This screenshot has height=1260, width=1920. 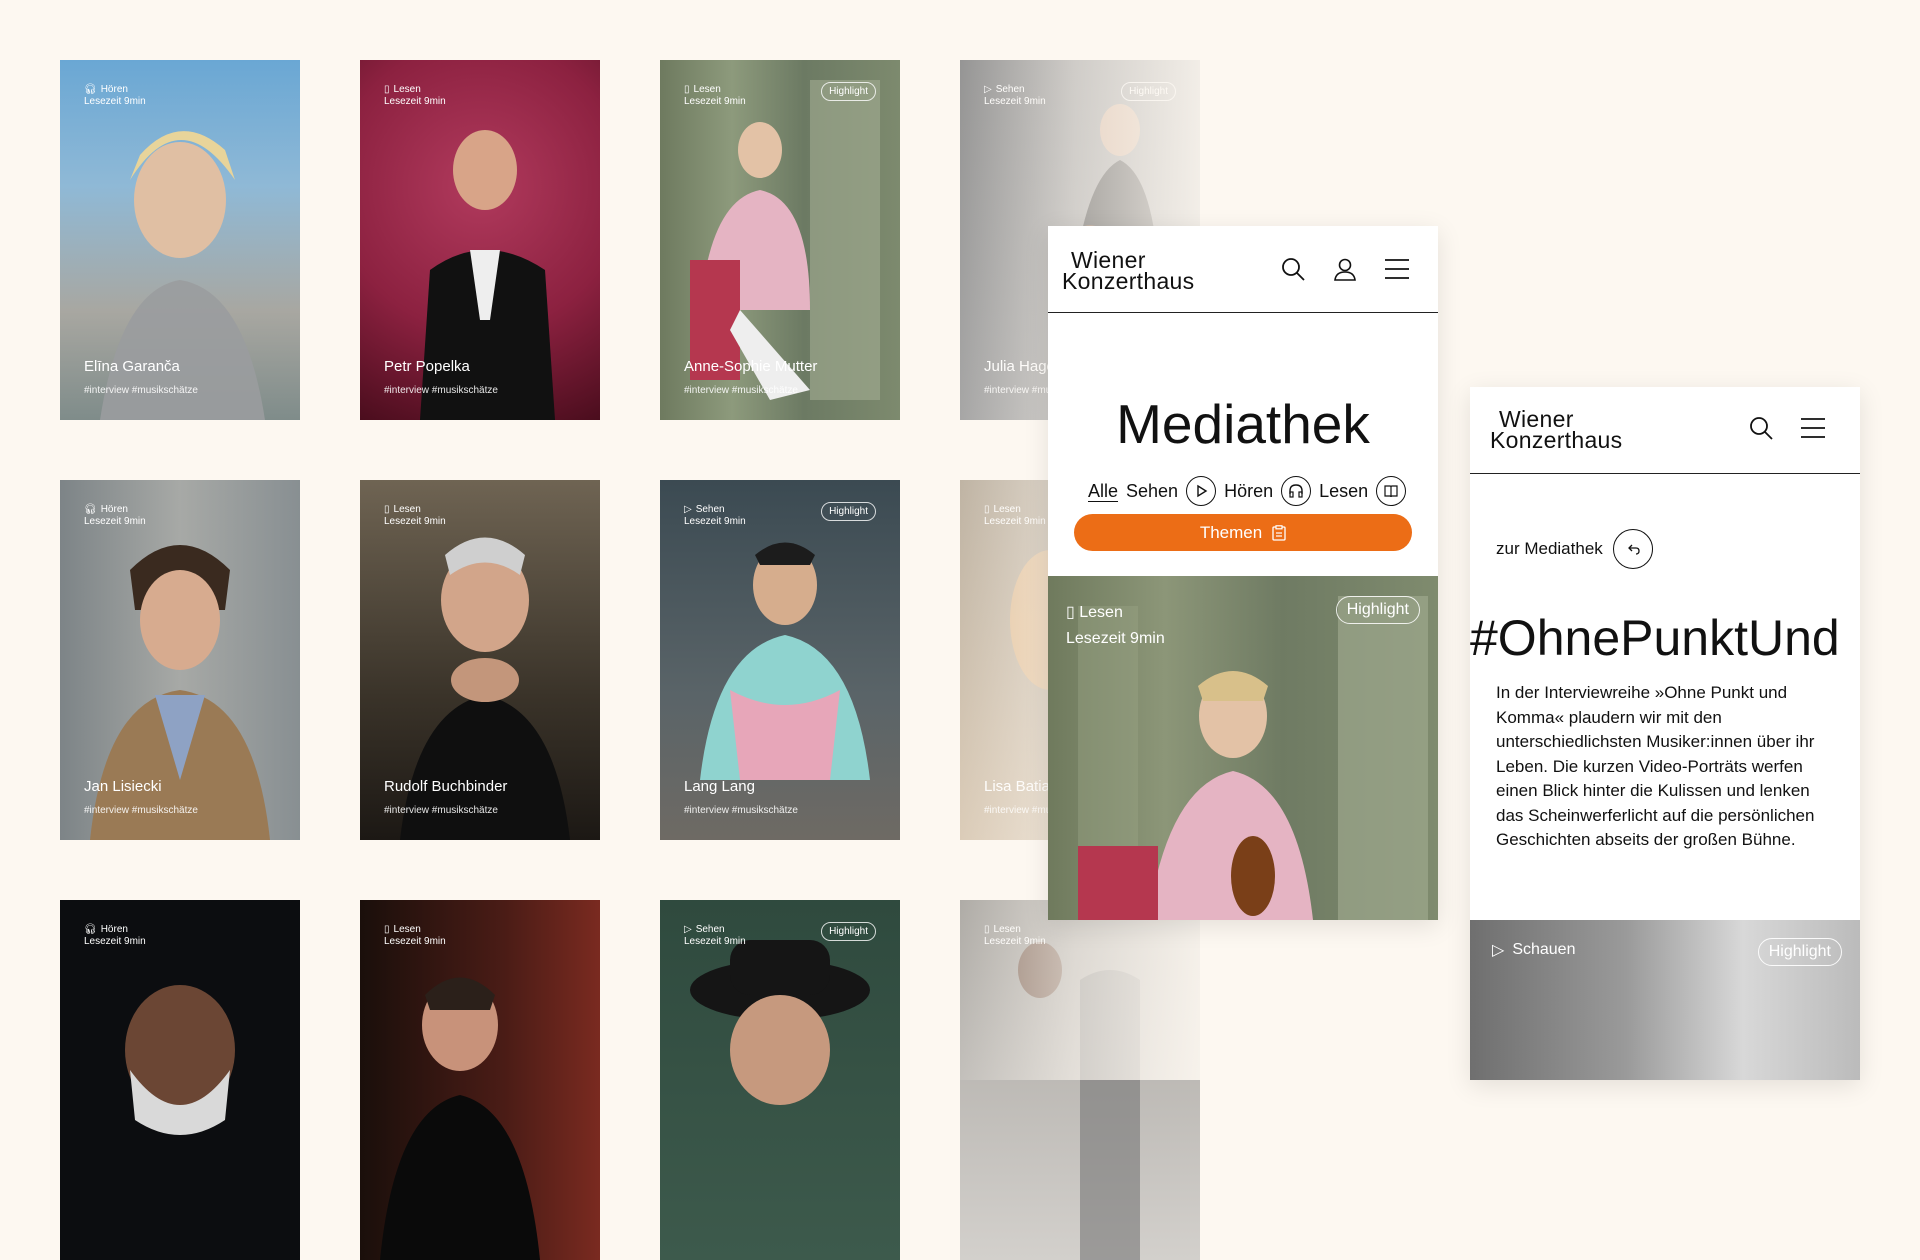 I want to click on card-name: Rudolf Buchbinder, so click(x=446, y=786).